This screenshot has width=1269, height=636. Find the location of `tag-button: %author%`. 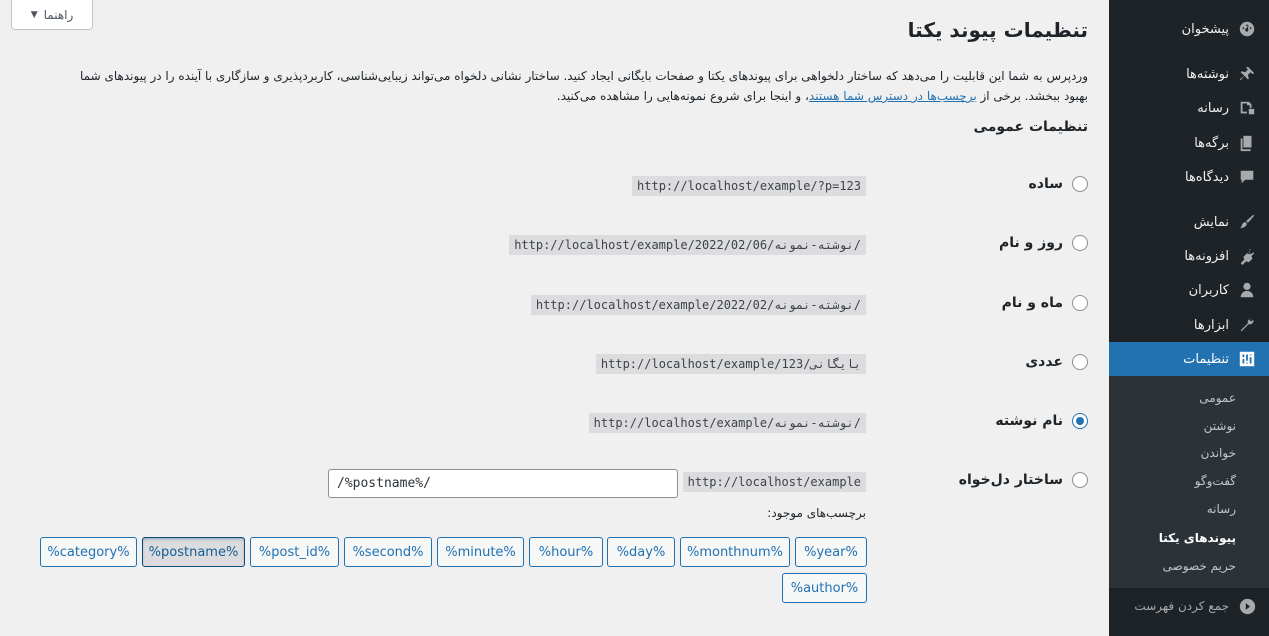

tag-button: %author% is located at coordinates (824, 588).